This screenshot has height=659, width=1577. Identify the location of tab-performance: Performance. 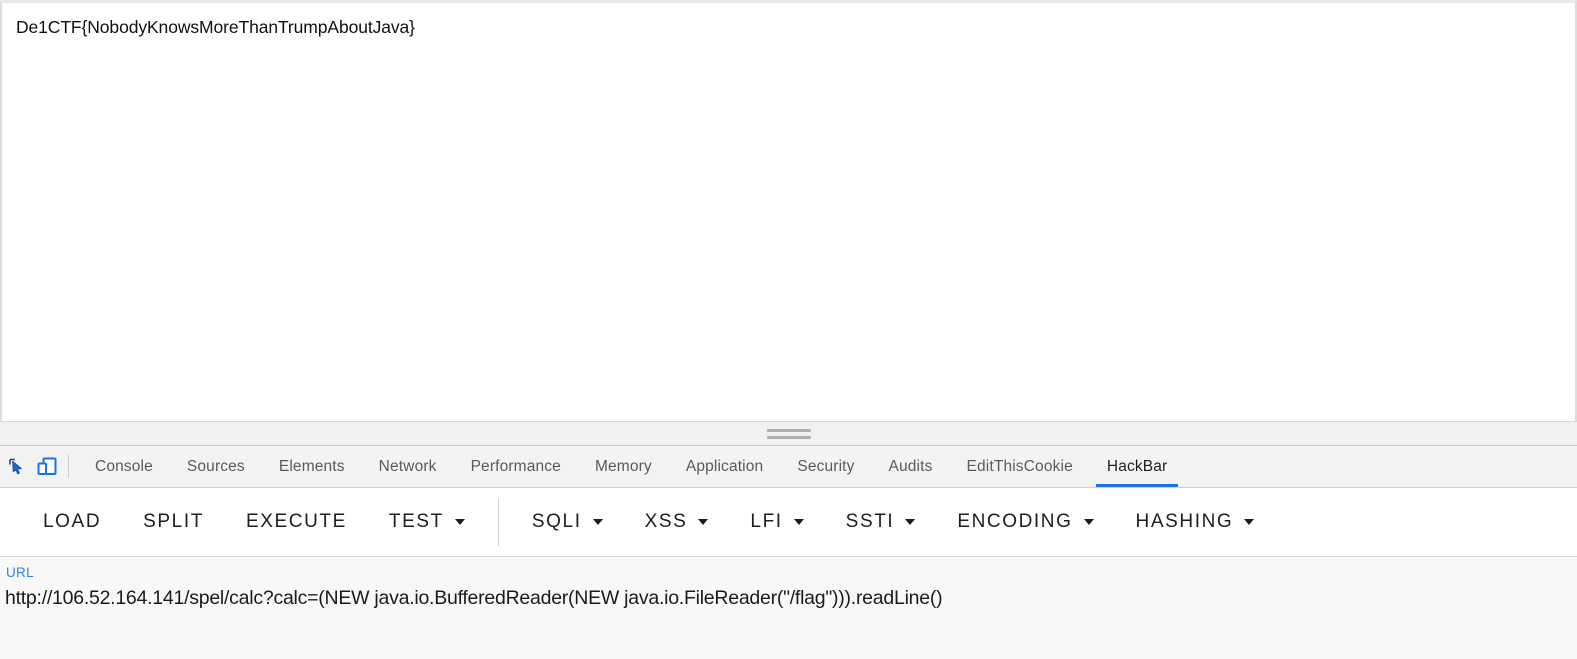
(516, 466).